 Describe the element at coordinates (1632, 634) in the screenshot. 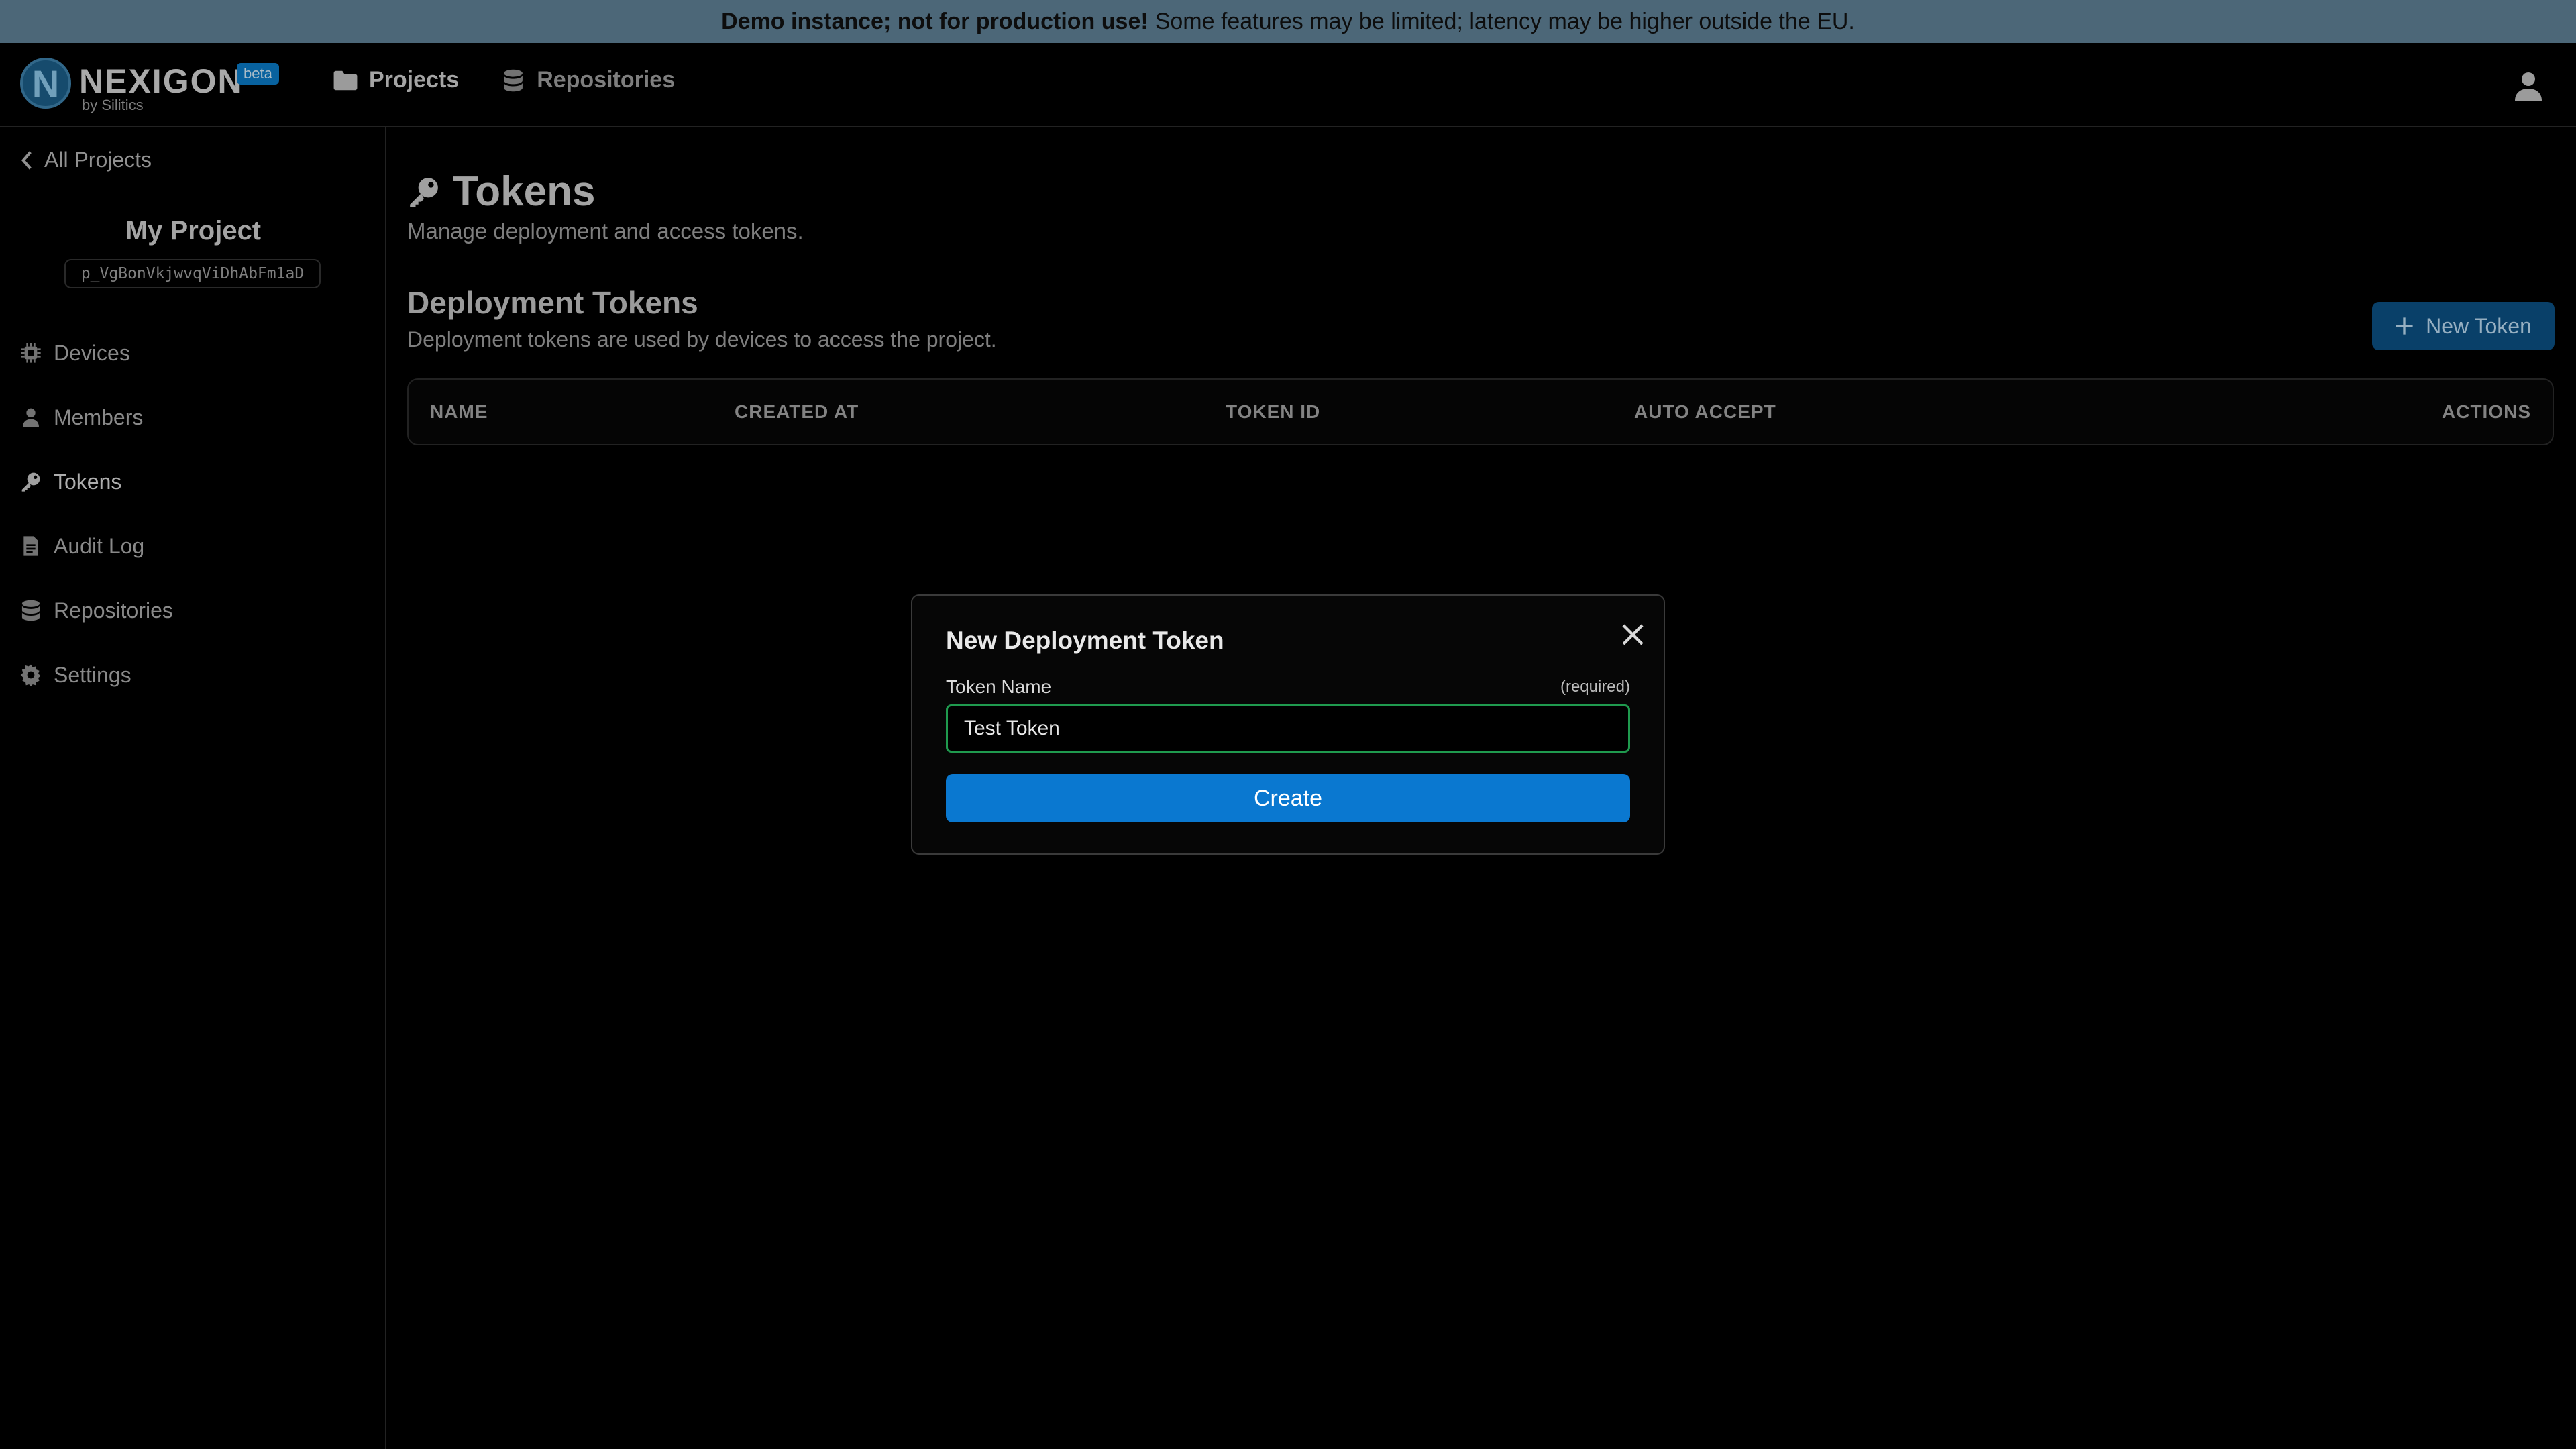

I see `close-icon` at that location.